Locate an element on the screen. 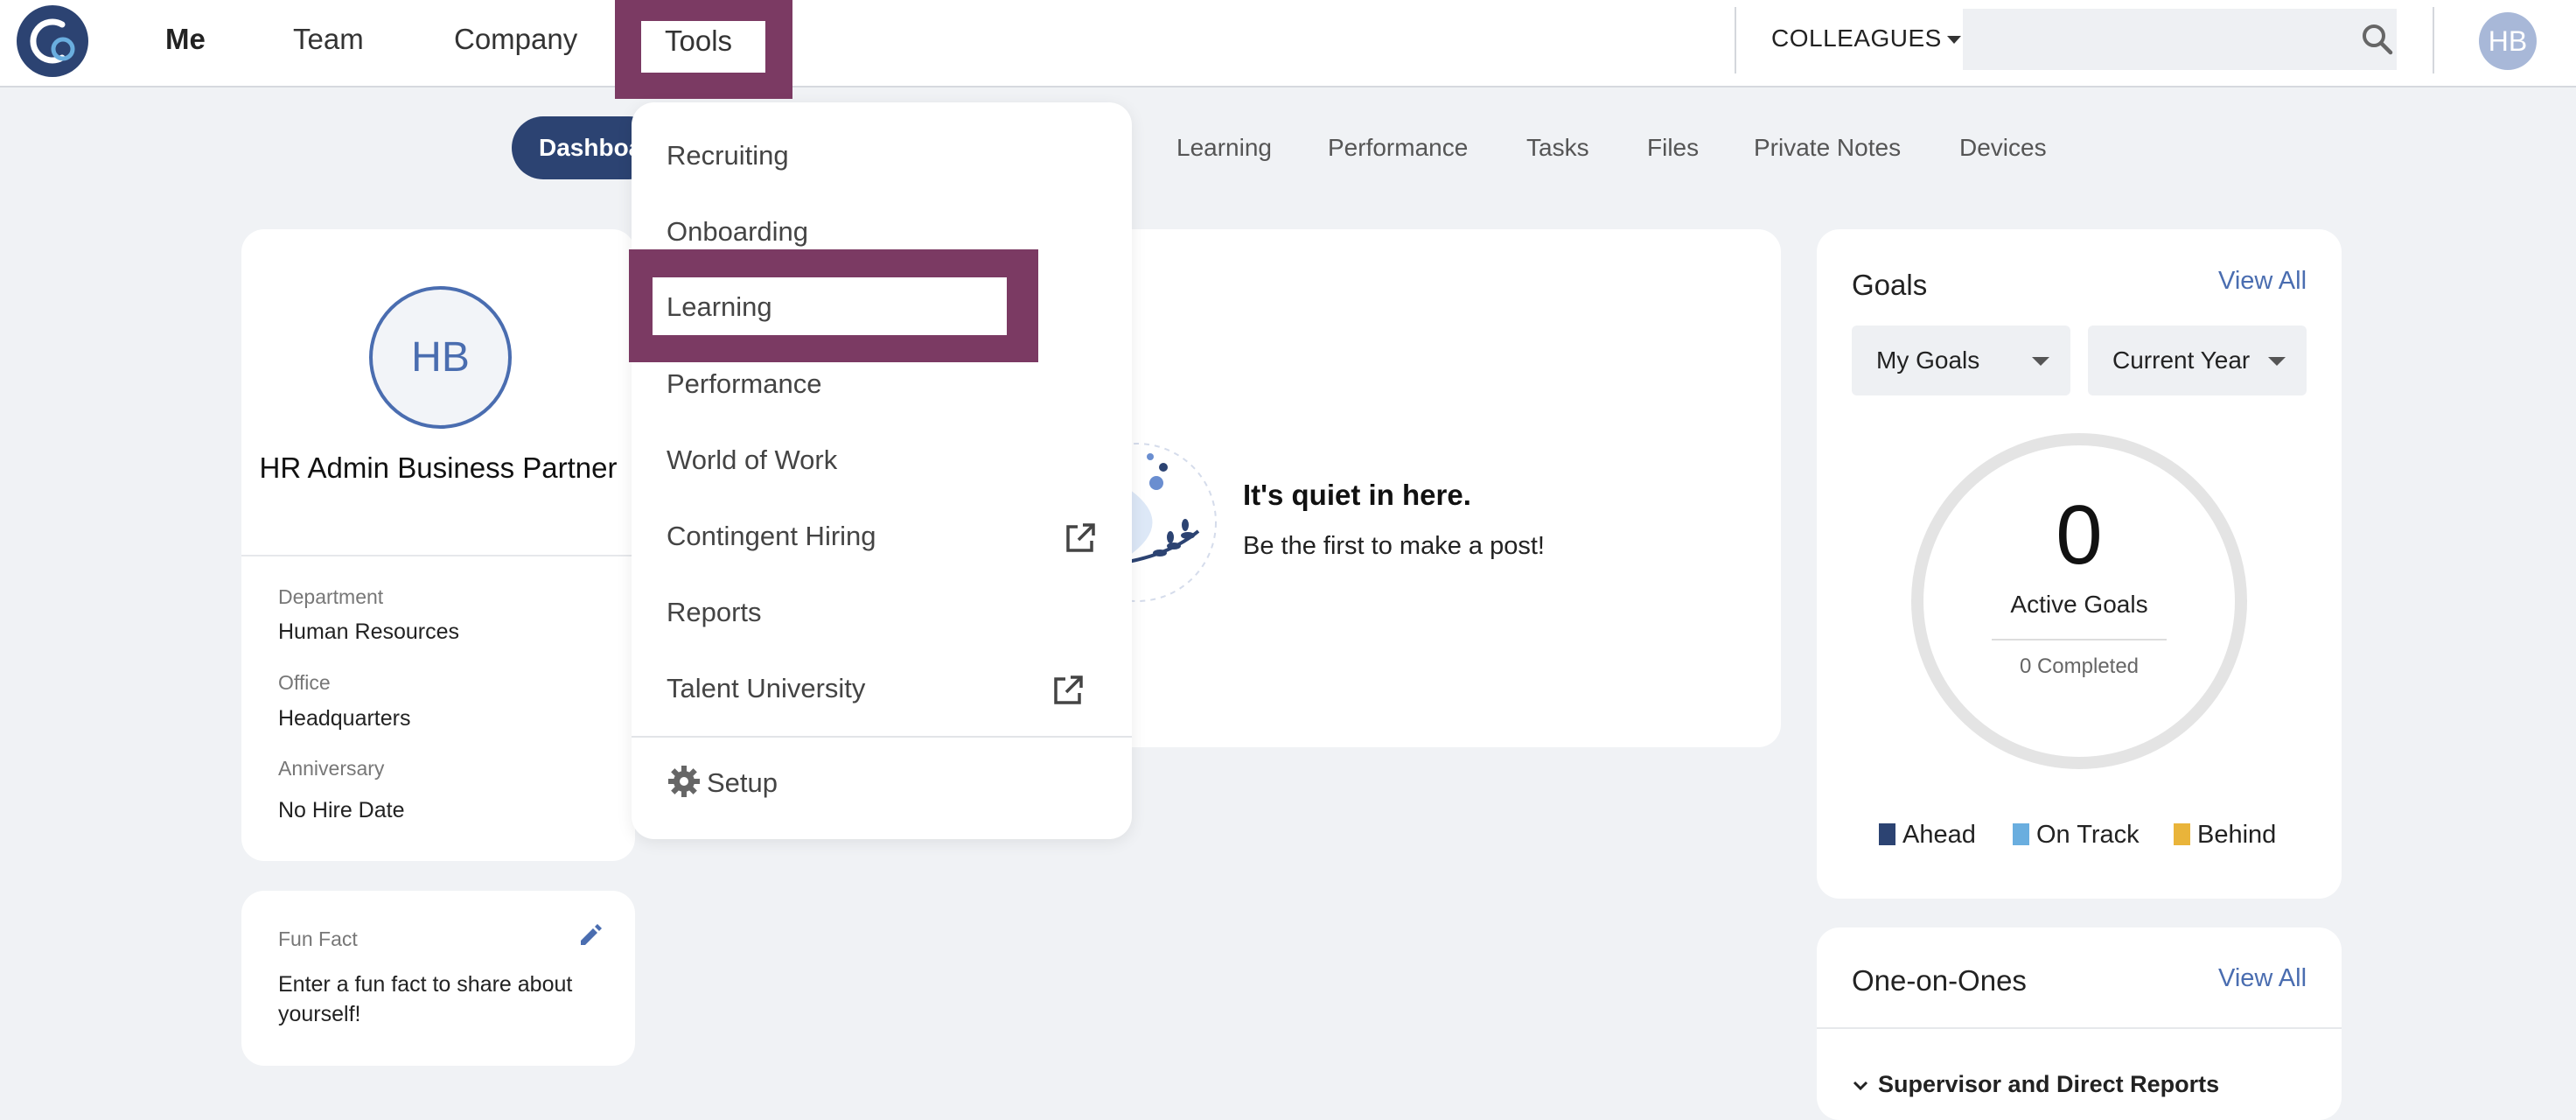 The width and height of the screenshot is (2576, 1120). gear-icon is located at coordinates (684, 781).